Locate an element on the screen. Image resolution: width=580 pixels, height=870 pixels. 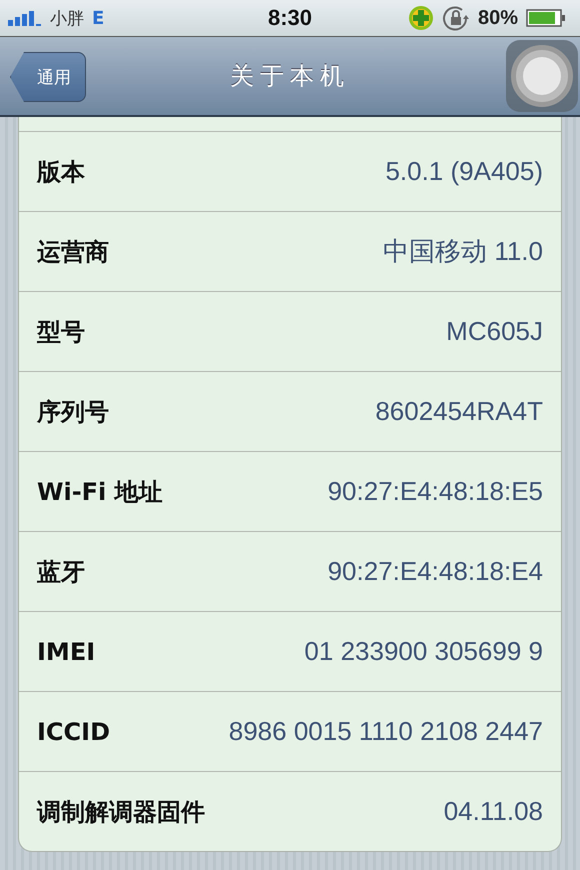
row-label: ICCID is located at coordinates (73, 732).